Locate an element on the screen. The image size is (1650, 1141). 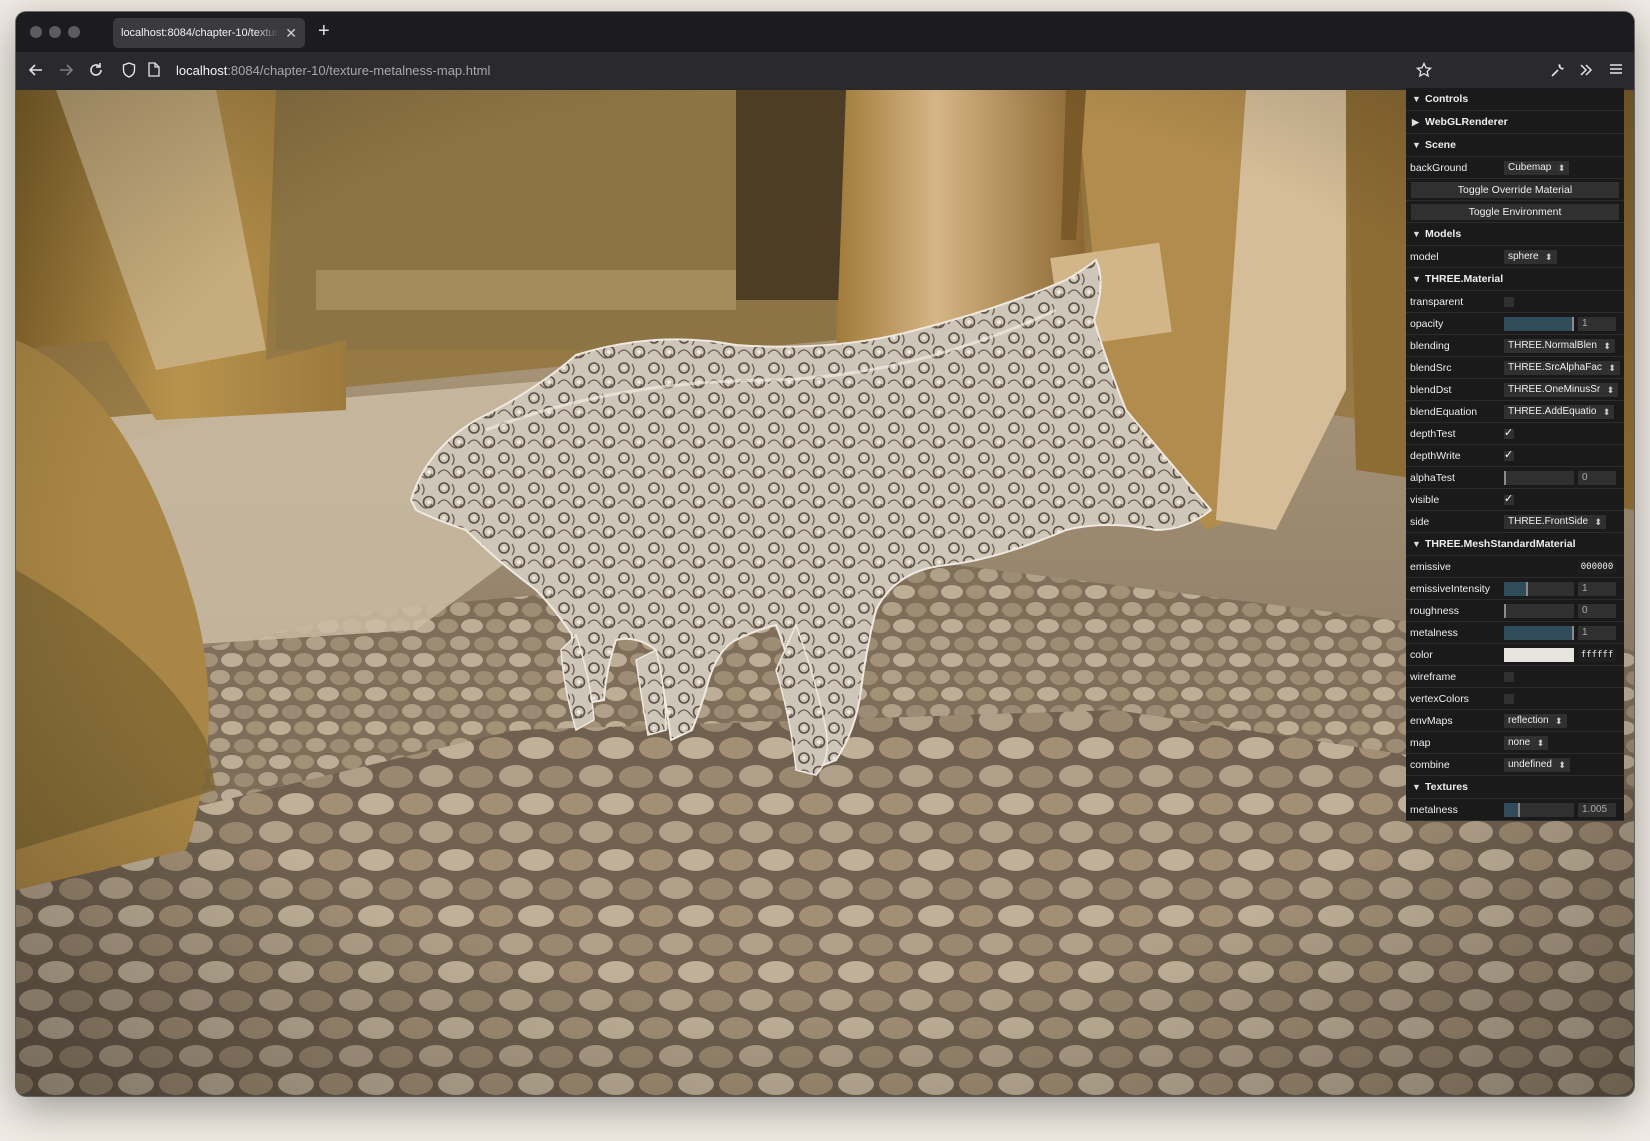
overflow-chevrons-icon is located at coordinates (1586, 71).